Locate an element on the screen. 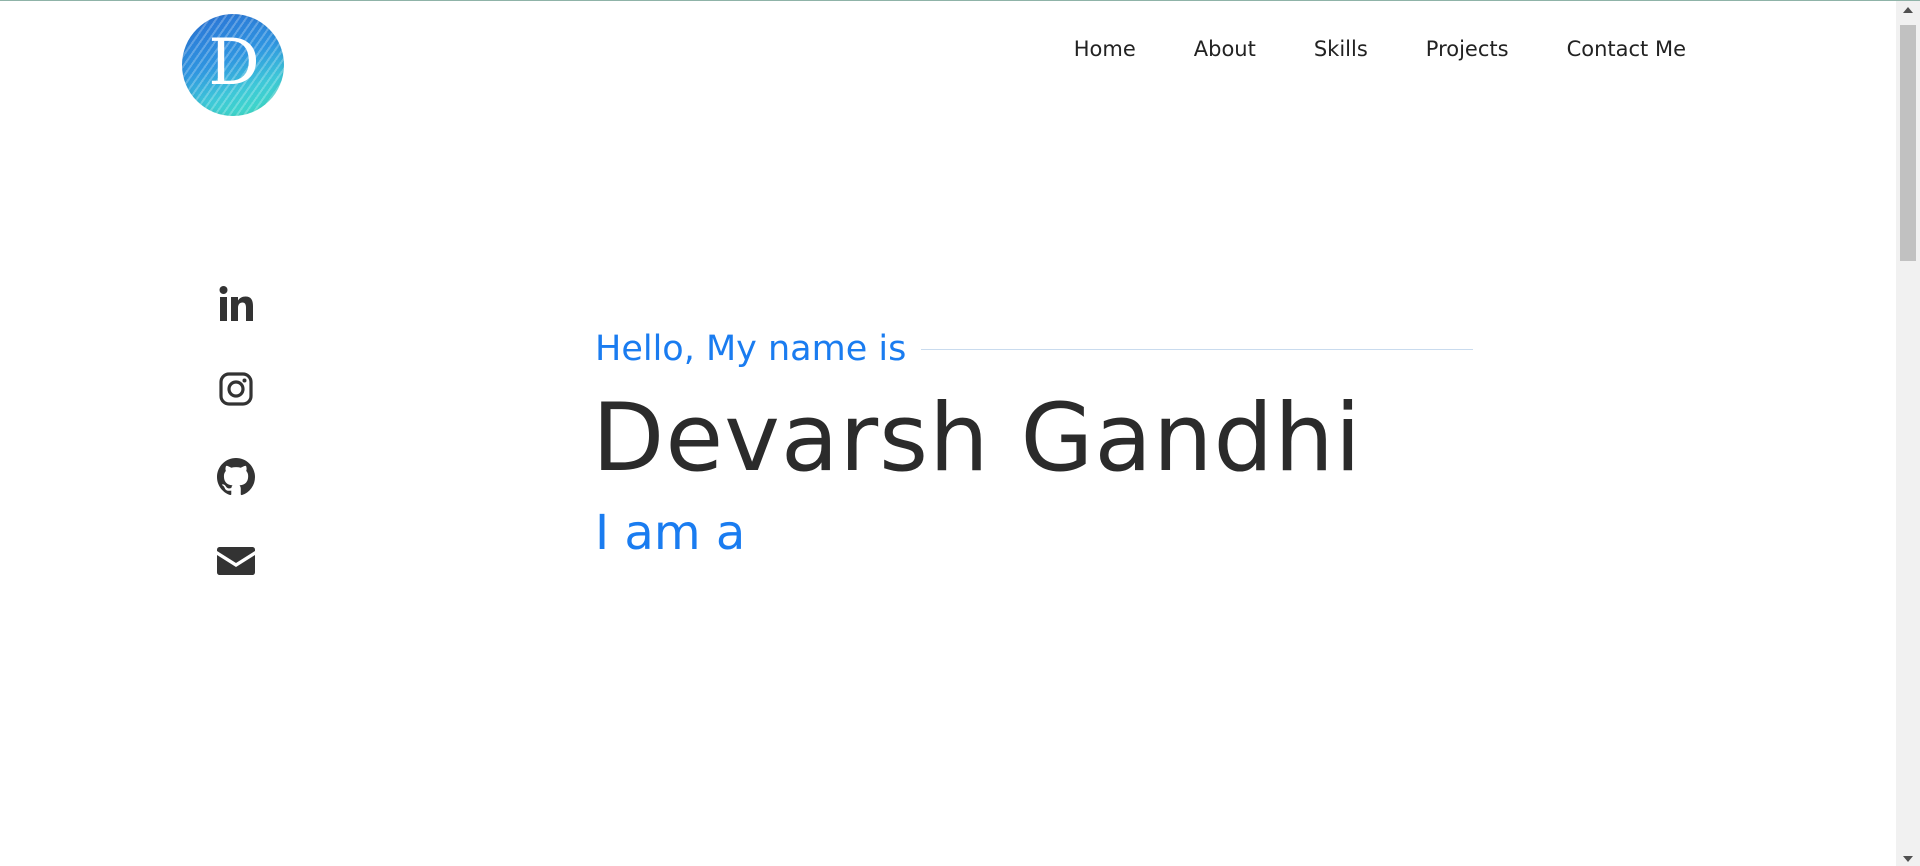 The width and height of the screenshot is (1920, 866). nav-about: About is located at coordinates (1225, 49).